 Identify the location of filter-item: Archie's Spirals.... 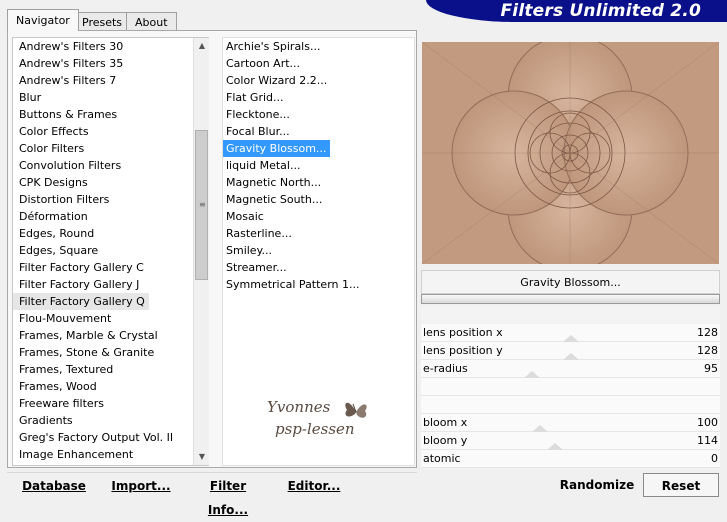
(318, 46).